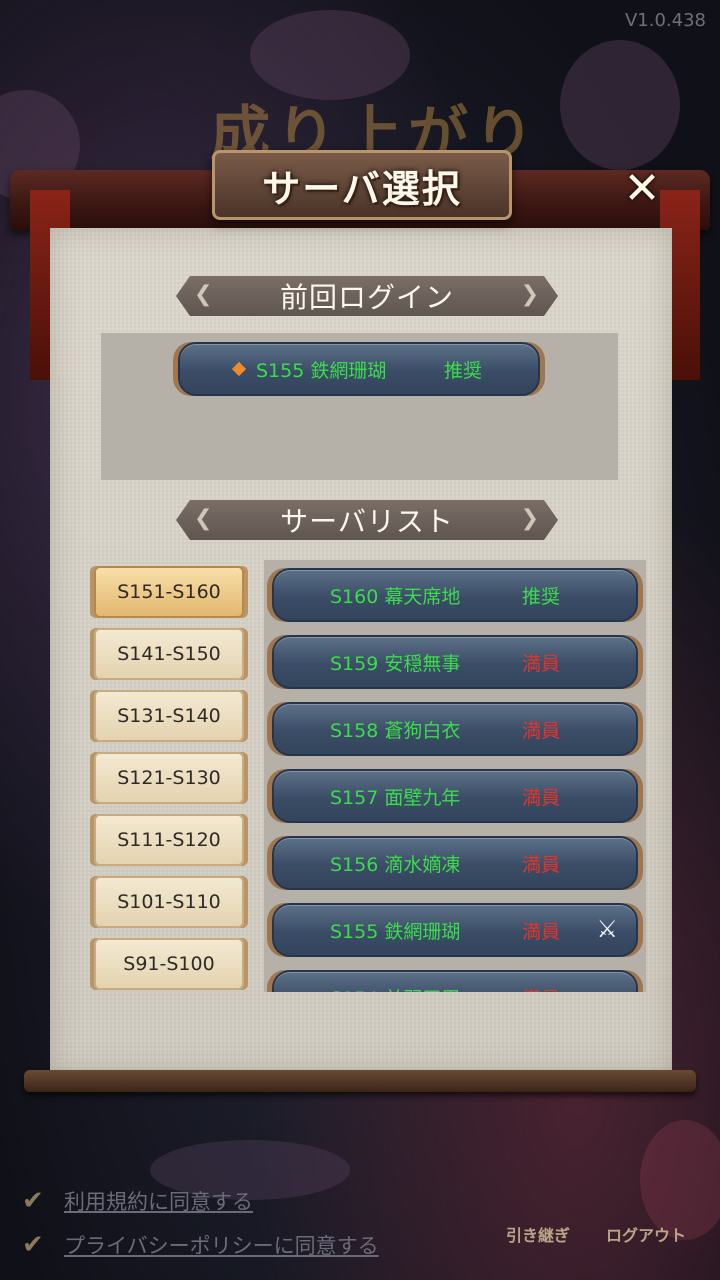  I want to click on server-row-s157: S157 面壁九年 満員, so click(455, 796).